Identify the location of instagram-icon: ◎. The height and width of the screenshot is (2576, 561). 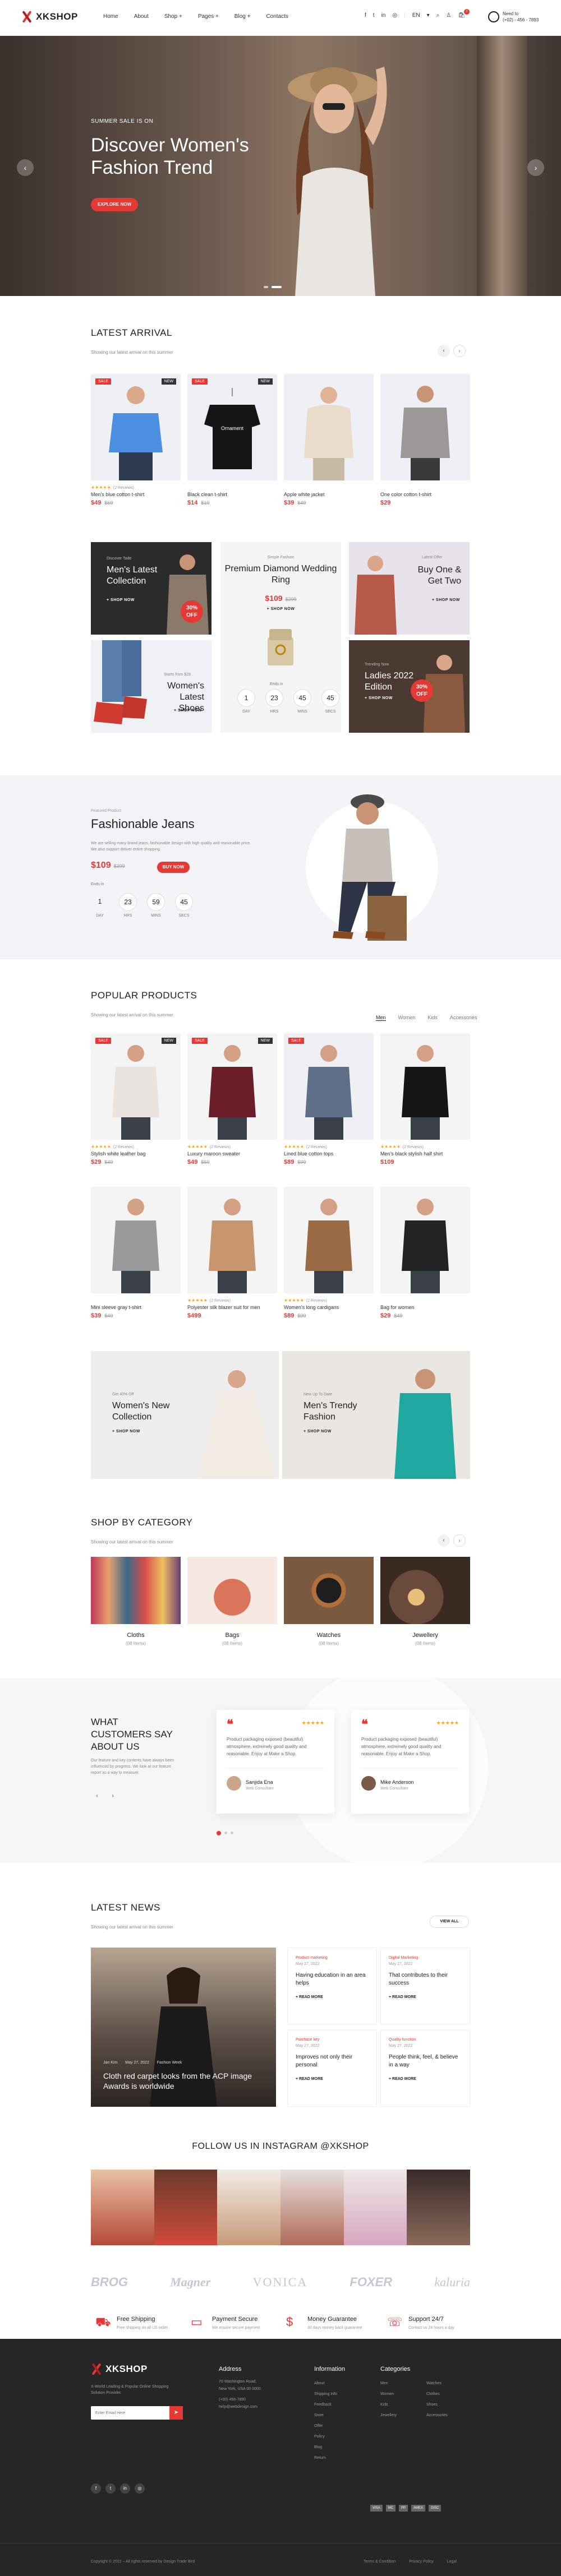
(394, 16).